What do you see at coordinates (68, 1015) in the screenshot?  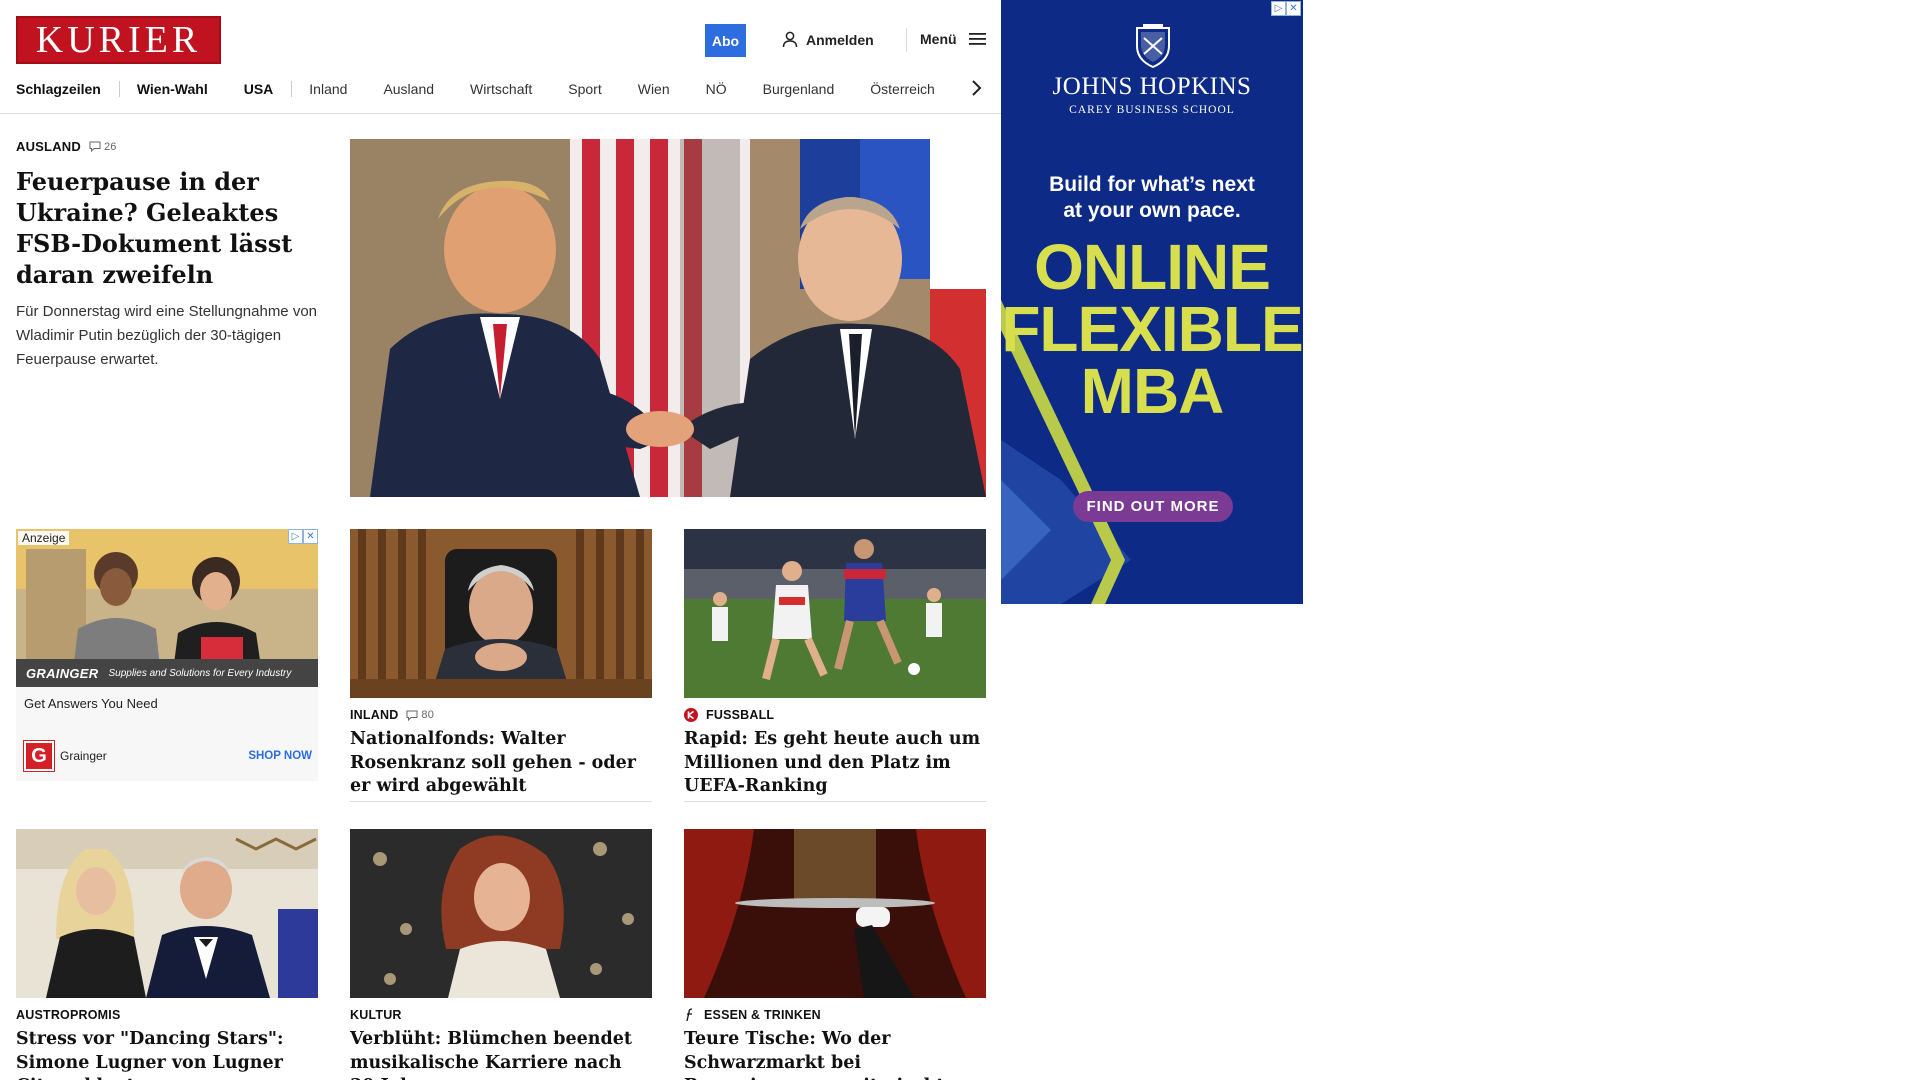 I see `card-category: AUSTROPROMIS` at bounding box center [68, 1015].